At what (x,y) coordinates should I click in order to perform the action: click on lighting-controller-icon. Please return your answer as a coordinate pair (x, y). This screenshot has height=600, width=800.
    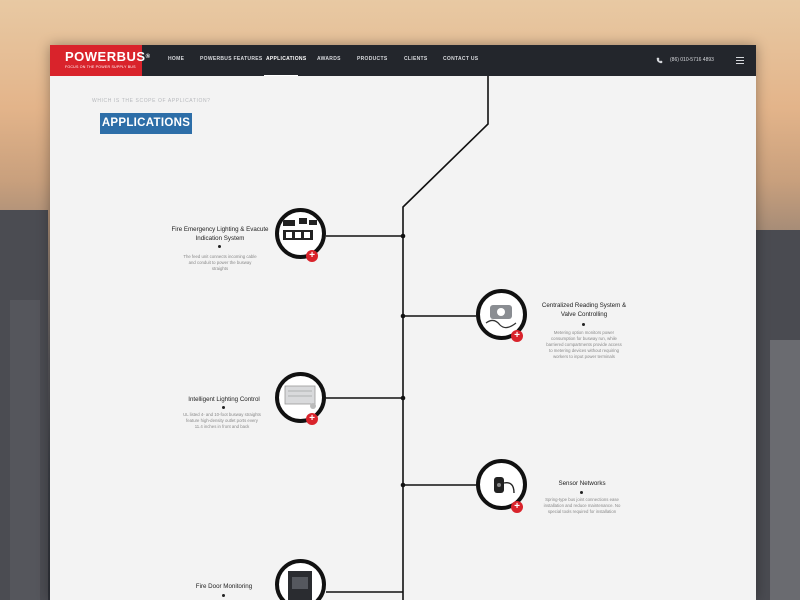
    Looking at the image, I should click on (300, 397).